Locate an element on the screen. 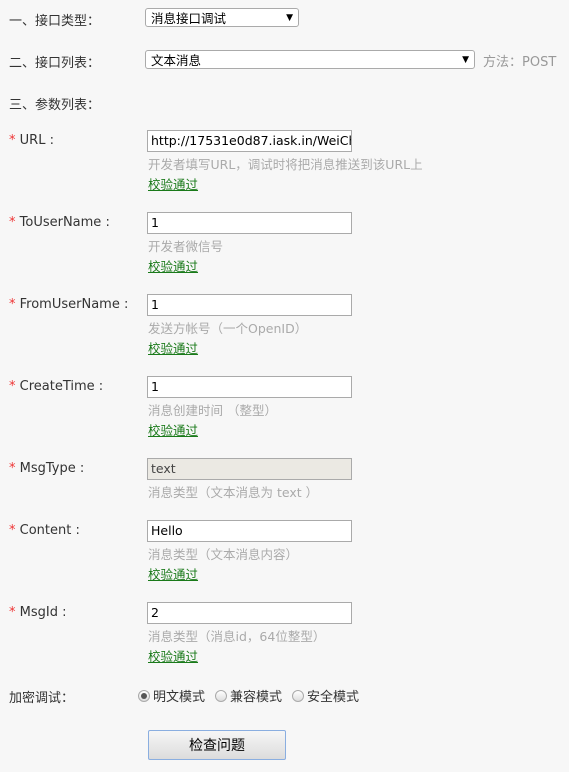 This screenshot has width=569, height=772. param-input: http://17531e0d87.iask.in/WeiChat/ is located at coordinates (249, 141).